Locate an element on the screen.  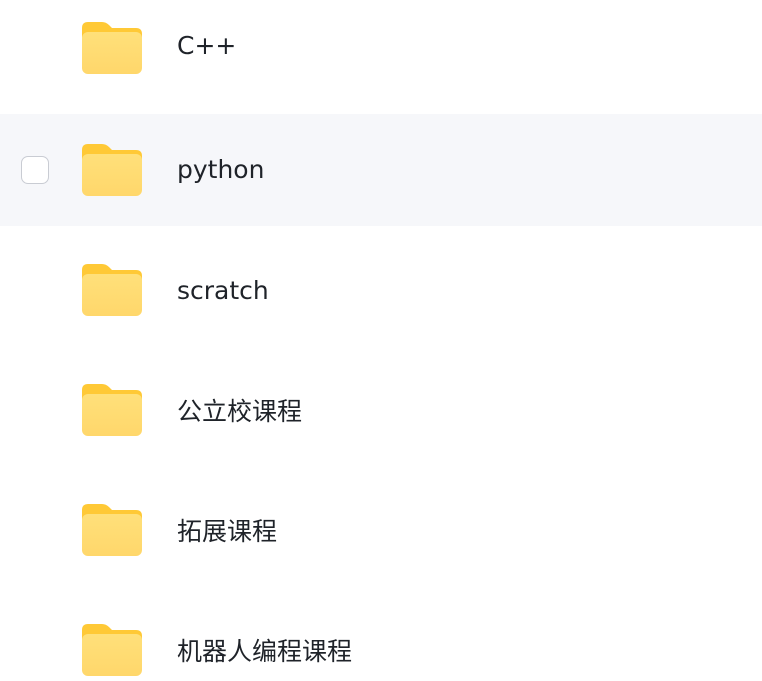
file-name: C++ is located at coordinates (206, 46).